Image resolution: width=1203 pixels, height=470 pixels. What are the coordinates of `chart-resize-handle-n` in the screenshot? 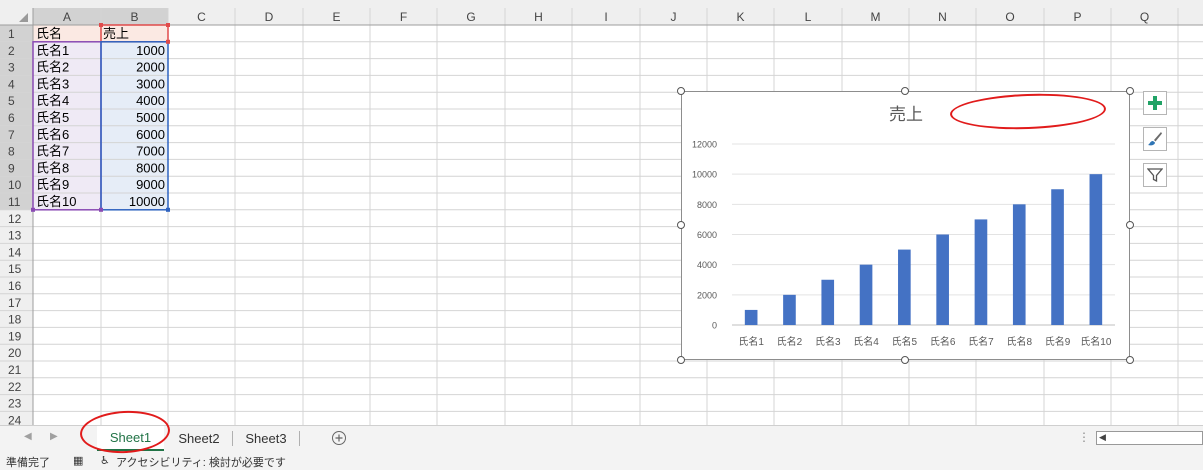 It's located at (905, 91).